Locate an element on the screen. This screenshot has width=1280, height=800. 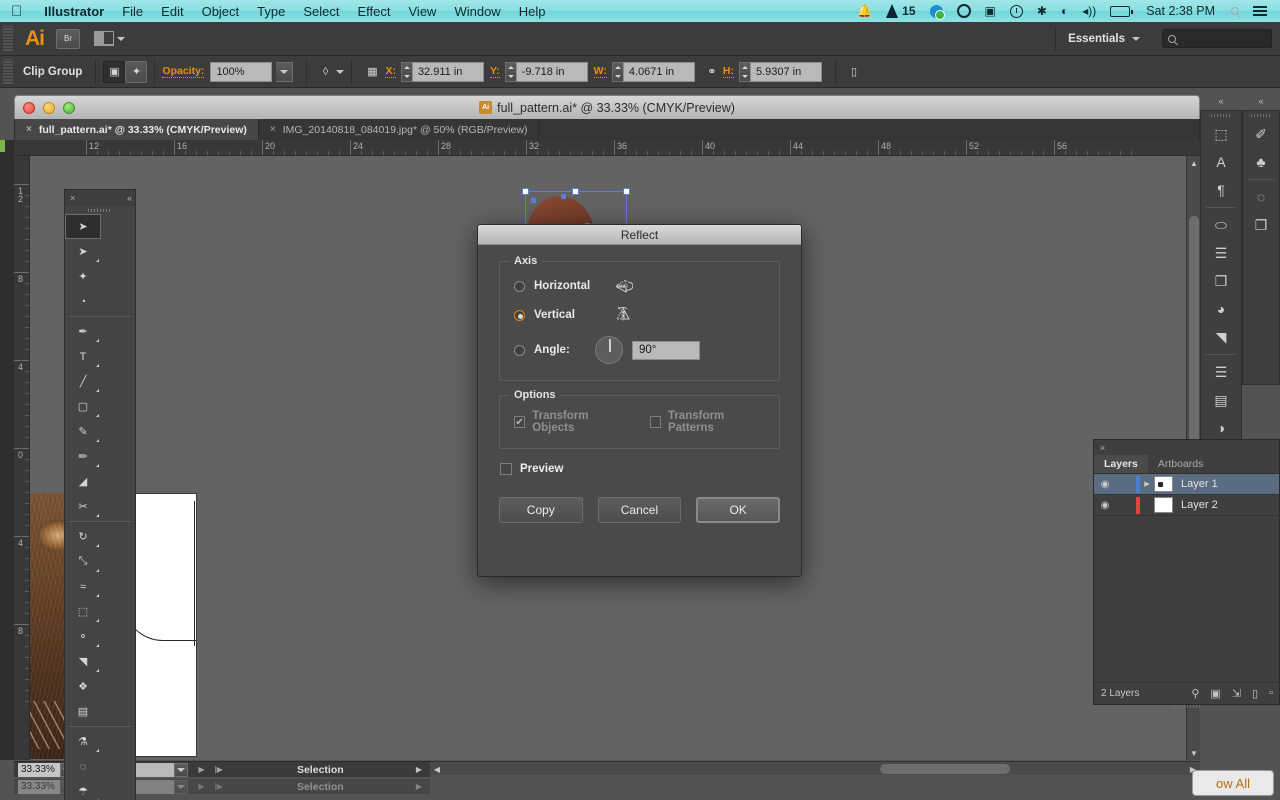
transform-patterns-checkbox is located at coordinates (655, 422).